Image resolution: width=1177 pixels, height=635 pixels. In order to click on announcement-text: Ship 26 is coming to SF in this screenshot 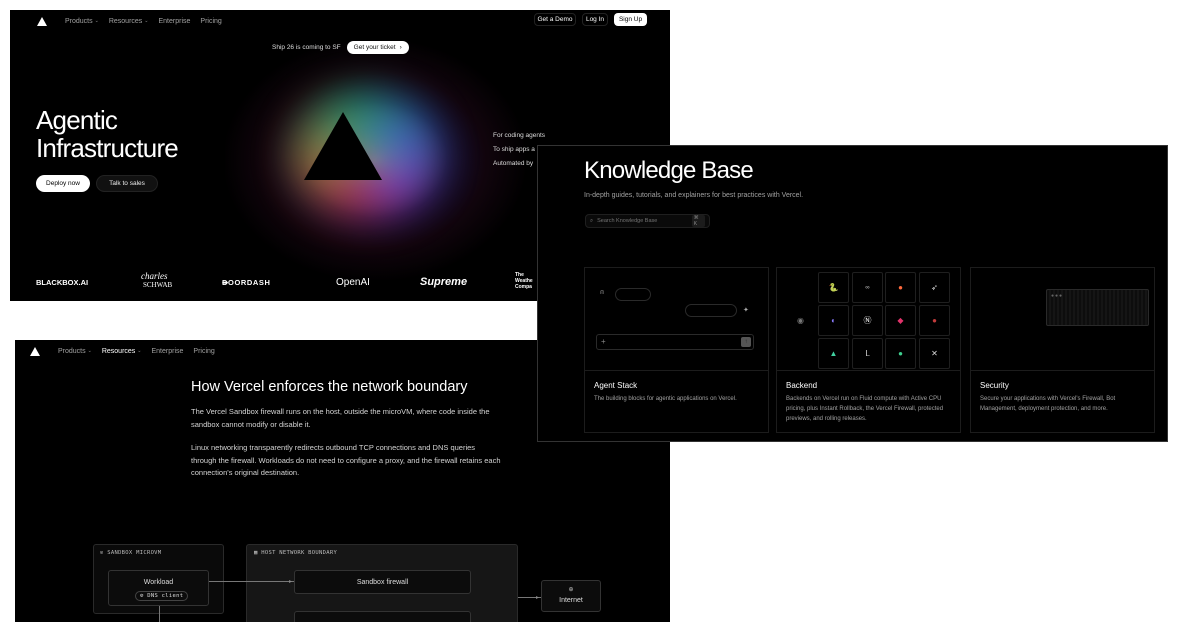, I will do `click(306, 47)`.